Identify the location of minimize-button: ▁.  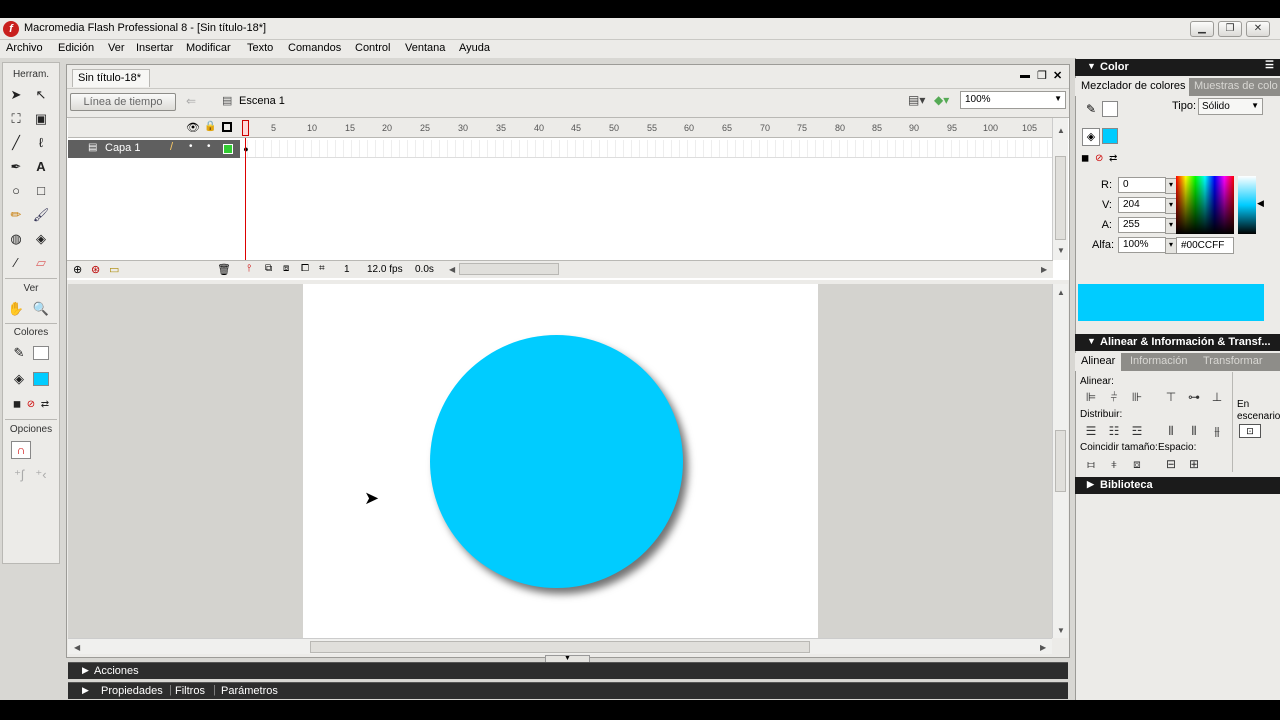
(1202, 29).